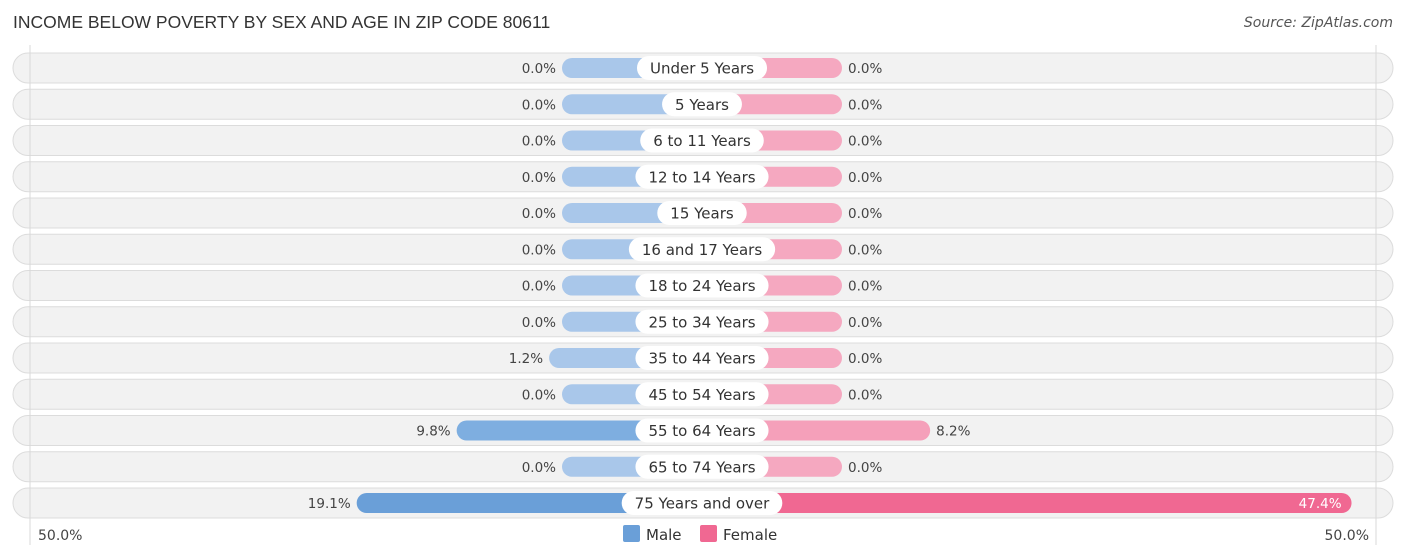  What do you see at coordinates (708, 533) in the screenshot?
I see `legend-female-swatch` at bounding box center [708, 533].